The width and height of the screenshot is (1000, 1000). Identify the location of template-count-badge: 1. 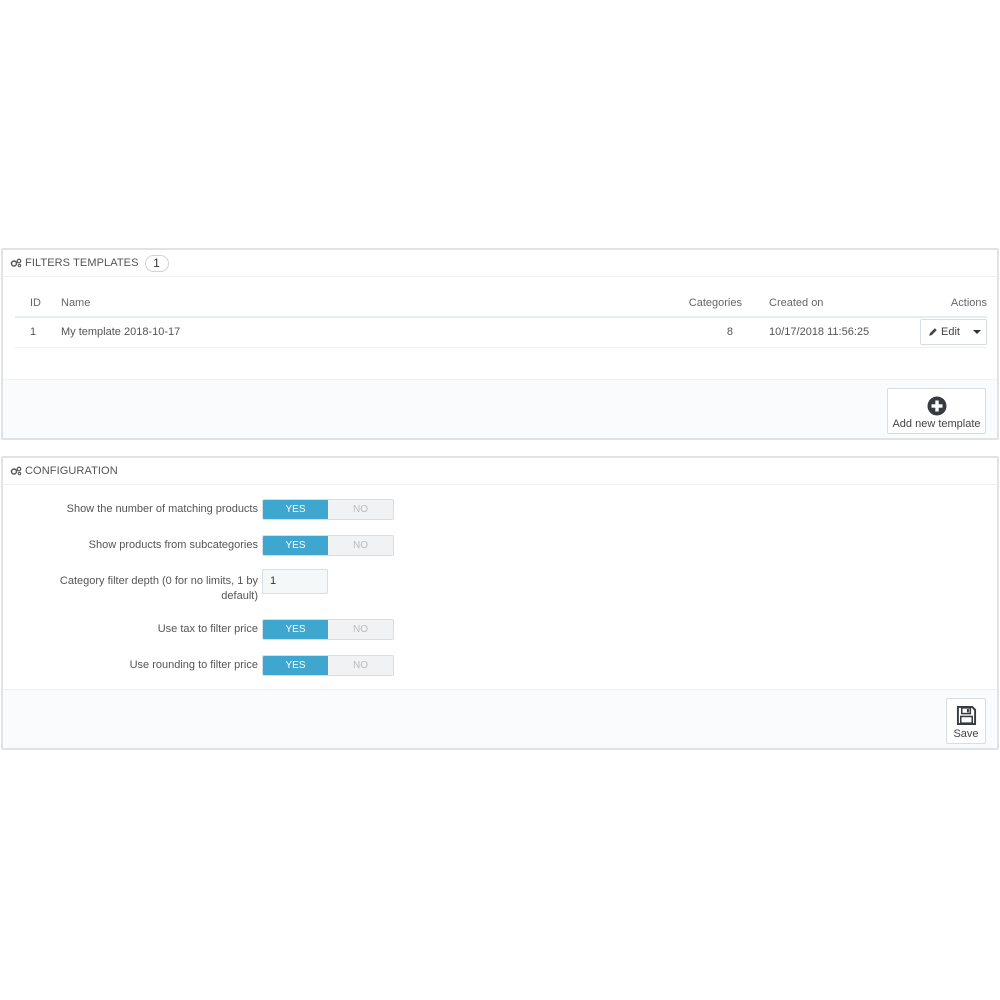
(156, 263).